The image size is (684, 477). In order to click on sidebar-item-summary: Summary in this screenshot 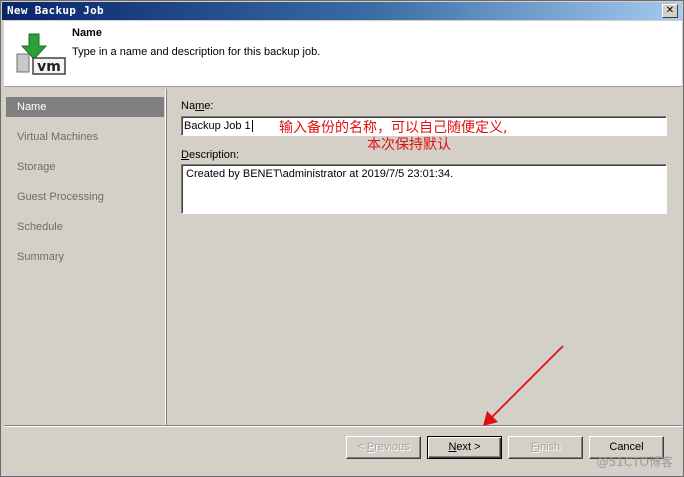, I will do `click(85, 257)`.